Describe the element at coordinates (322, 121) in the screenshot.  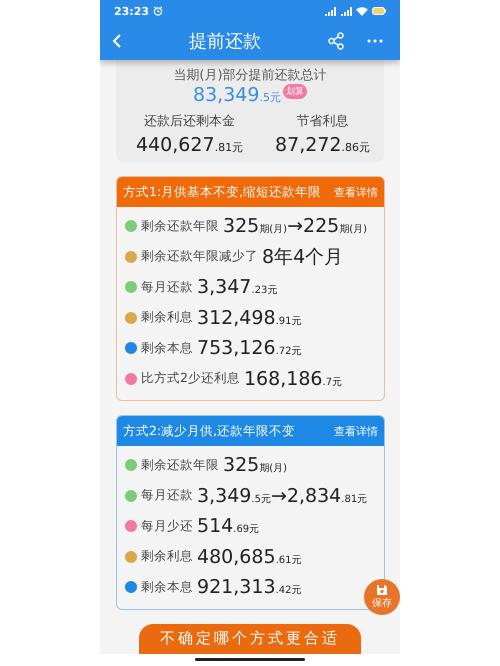
I see `stat-label: 节省利息` at that location.